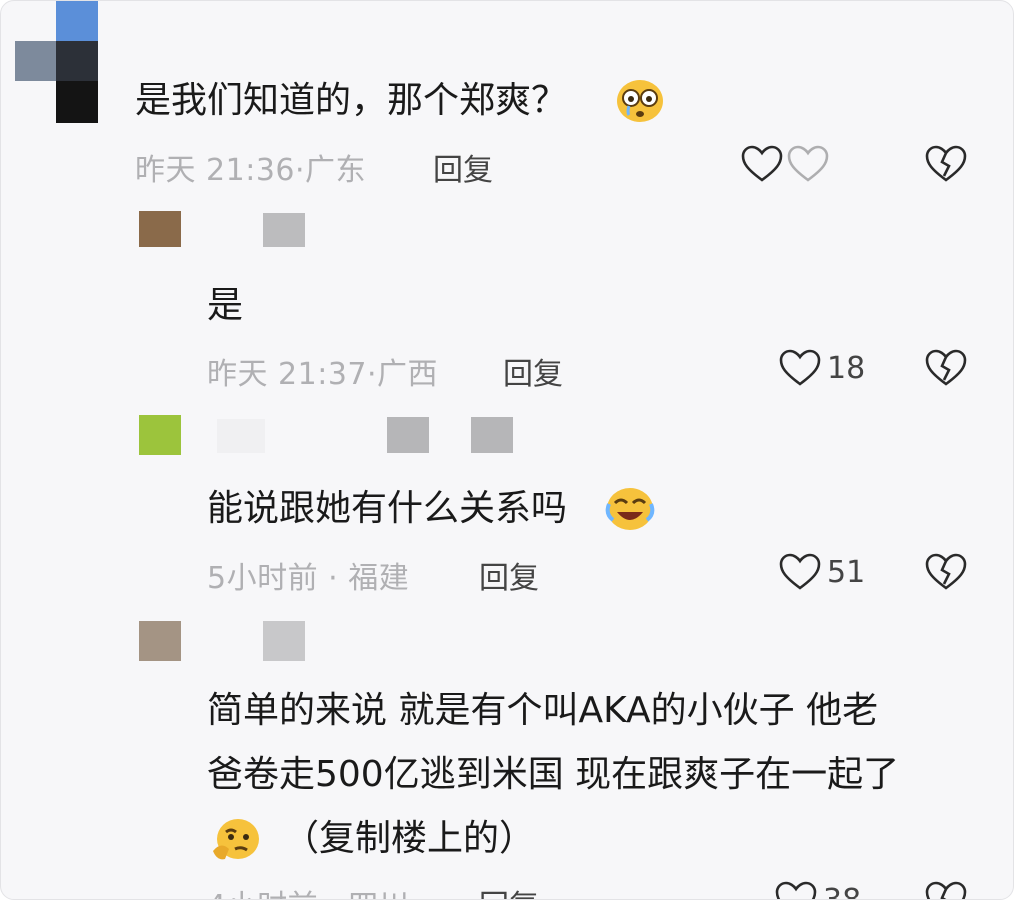 This screenshot has width=1030, height=900. Describe the element at coordinates (842, 891) in the screenshot. I see `like-count: 38` at that location.